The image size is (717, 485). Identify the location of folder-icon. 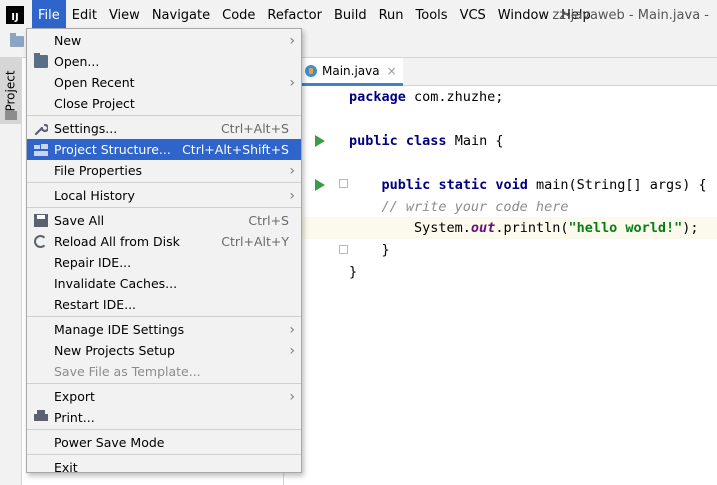
(11, 115).